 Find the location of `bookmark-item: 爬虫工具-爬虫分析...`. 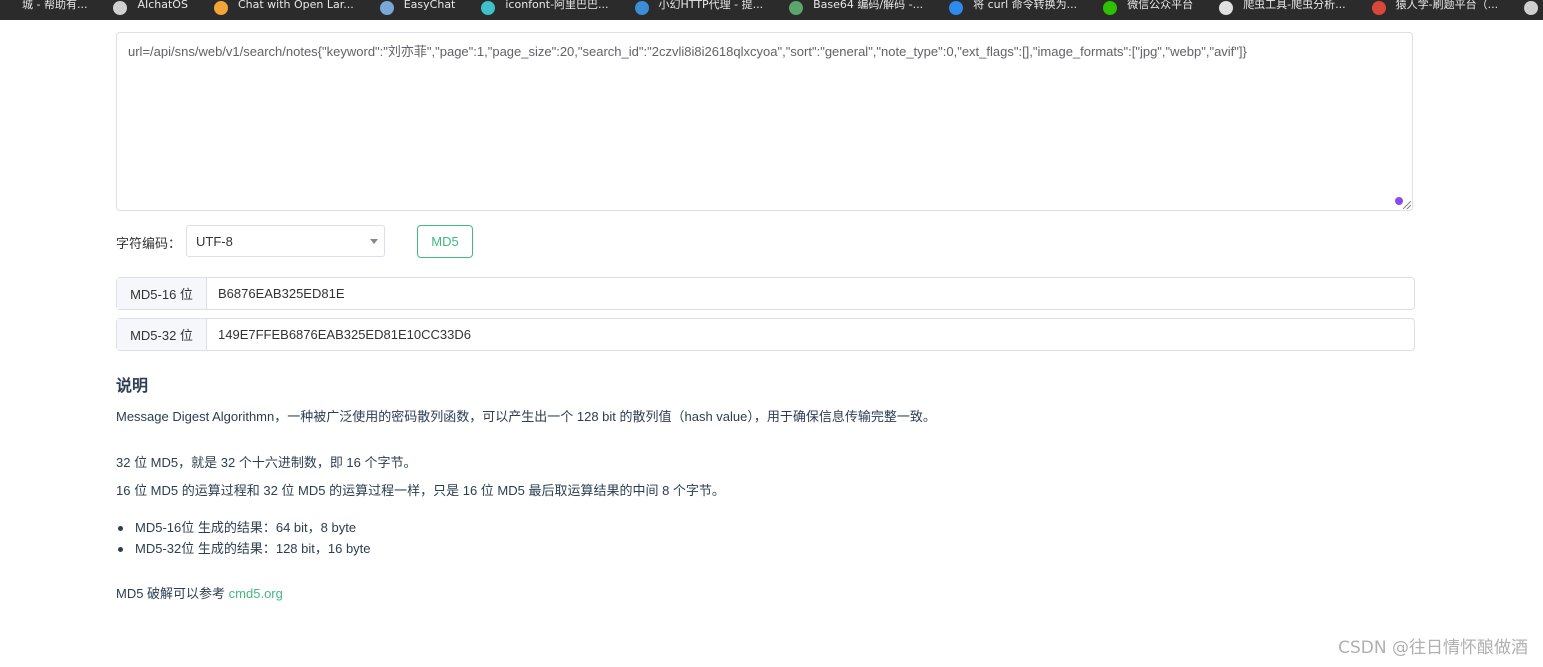

bookmark-item: 爬虫工具-爬虫分析... is located at coordinates (1282, 7).